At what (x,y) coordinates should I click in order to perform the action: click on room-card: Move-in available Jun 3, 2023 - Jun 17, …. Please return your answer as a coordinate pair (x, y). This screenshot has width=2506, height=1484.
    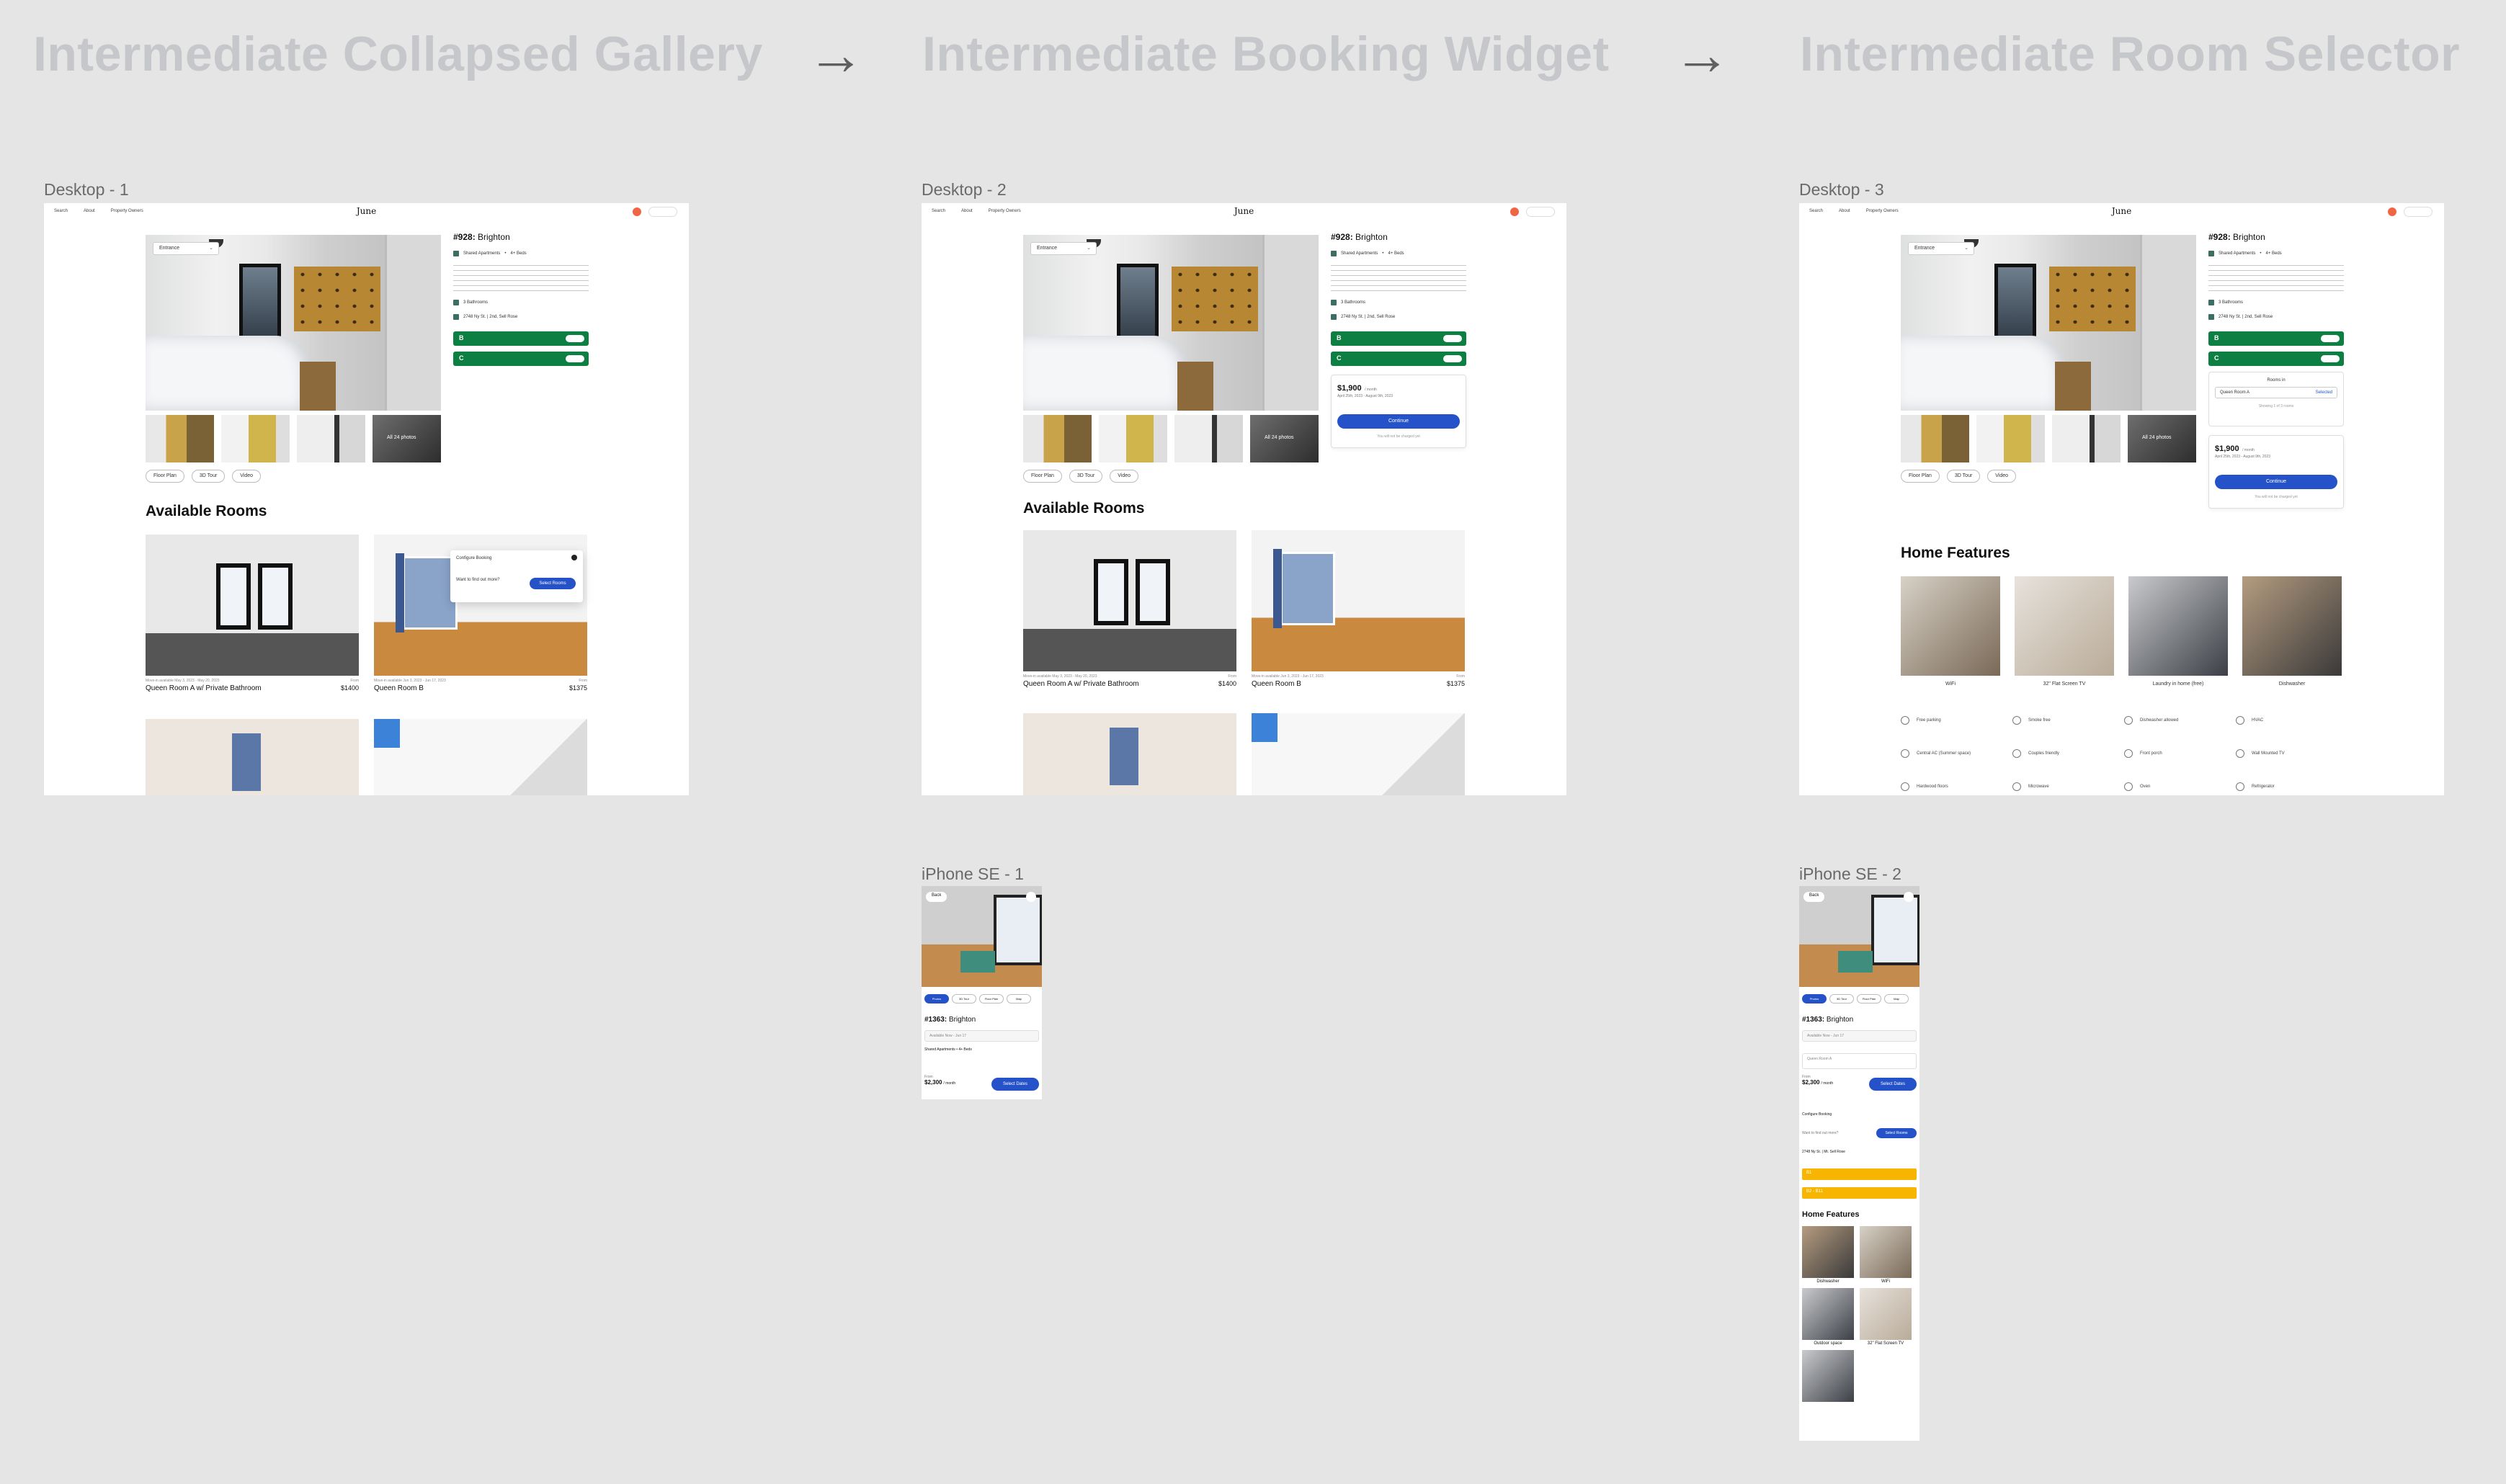
    Looking at the image, I should click on (1358, 609).